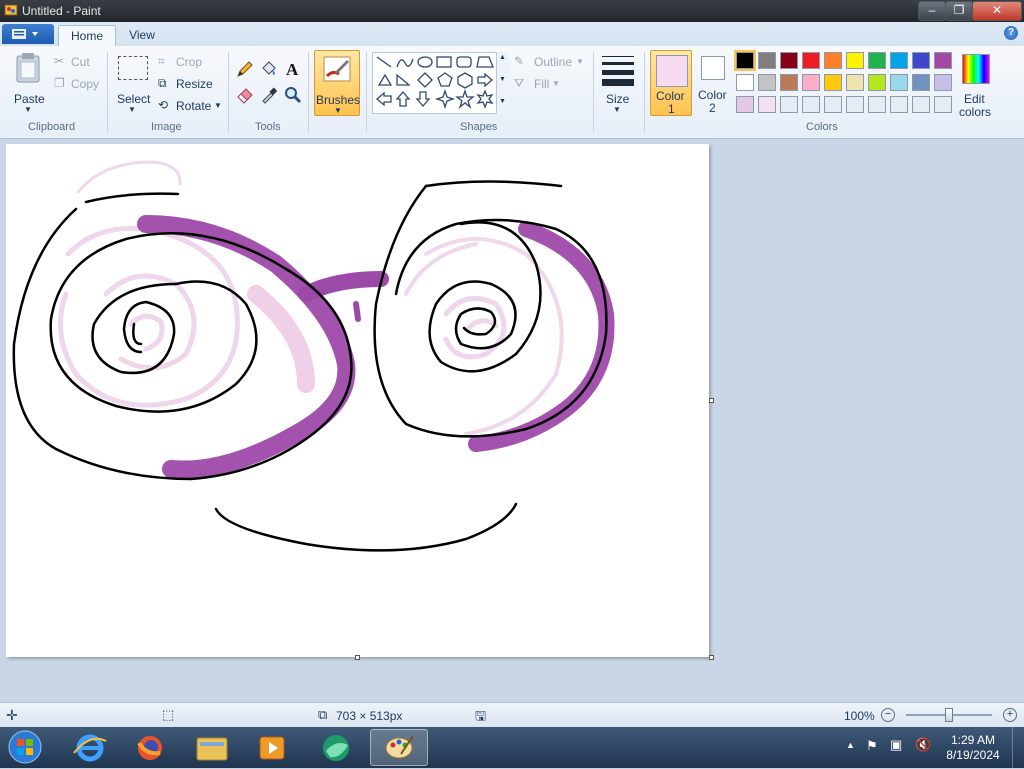 The image size is (1024, 769). What do you see at coordinates (542, 84) in the screenshot?
I see `fill-button: ⛛ Fill ▼` at bounding box center [542, 84].